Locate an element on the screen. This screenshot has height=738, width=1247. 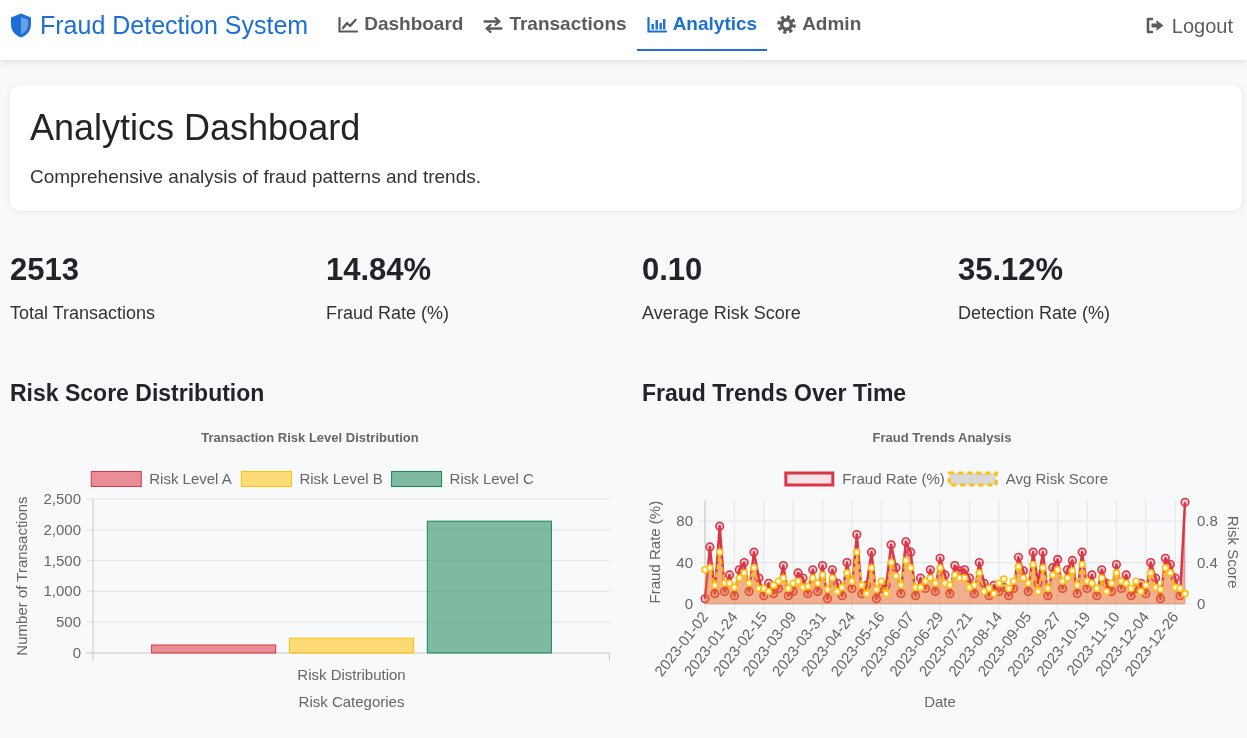
section-title: Fraud Trends Over Time is located at coordinates (775, 393).